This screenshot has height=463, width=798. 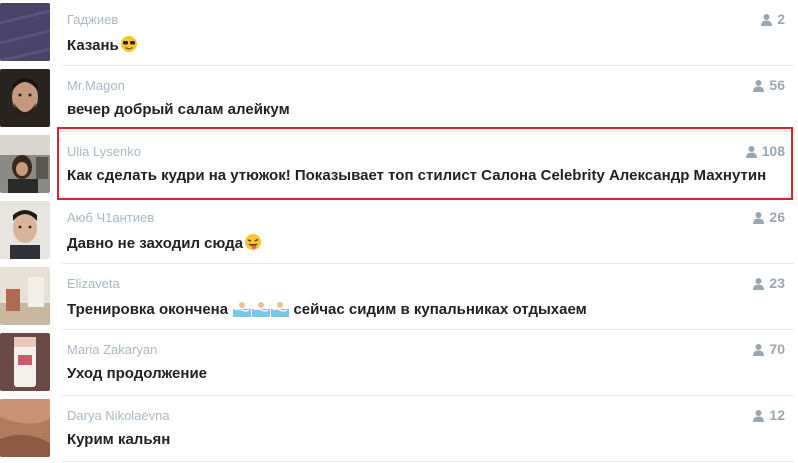 What do you see at coordinates (768, 415) in the screenshot?
I see `viewer-count: 12` at bounding box center [768, 415].